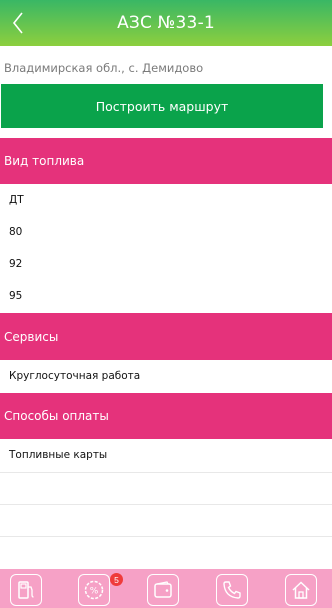  Describe the element at coordinates (166, 264) in the screenshot. I see `list-item-fuel: 92` at that location.